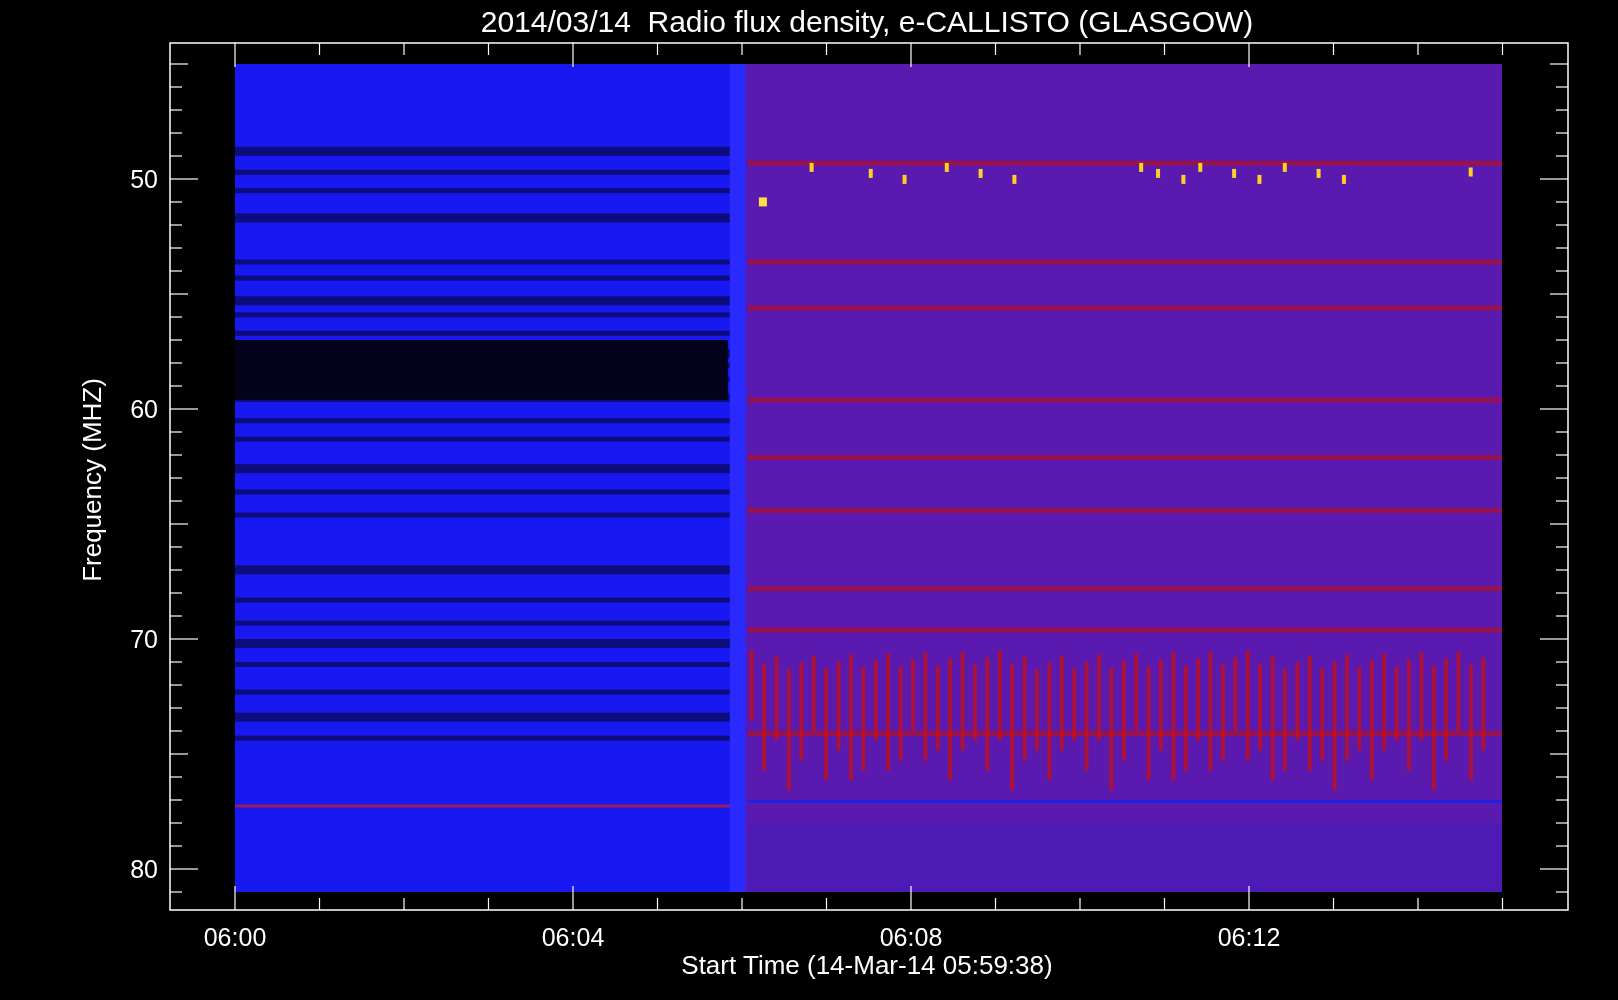 The width and height of the screenshot is (1618, 1000). What do you see at coordinates (1249, 937) in the screenshot?
I see `x-tick-label: 06:12` at bounding box center [1249, 937].